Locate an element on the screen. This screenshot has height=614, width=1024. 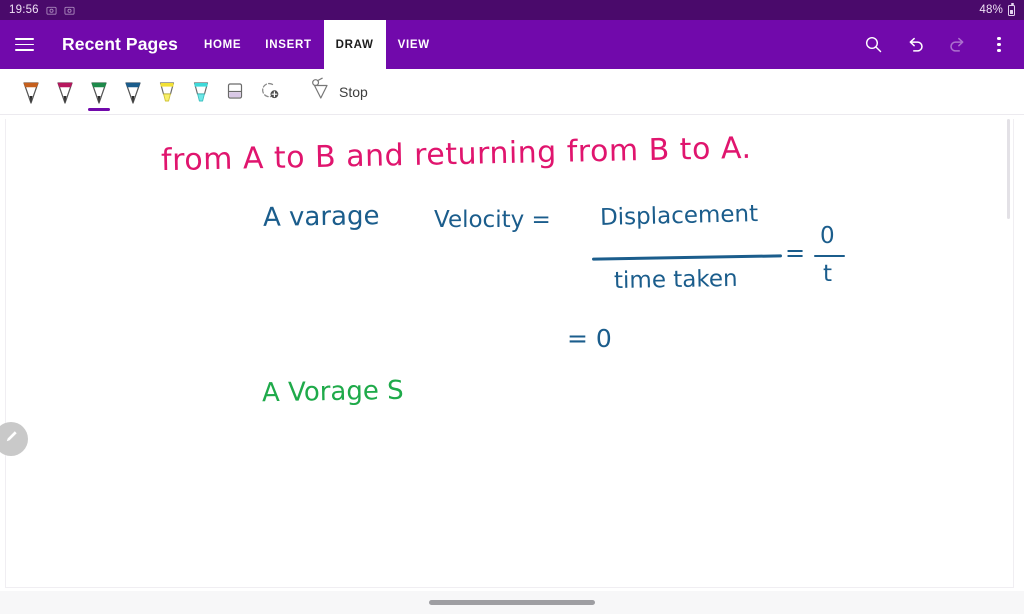
undo-icon is located at coordinates (915, 44).